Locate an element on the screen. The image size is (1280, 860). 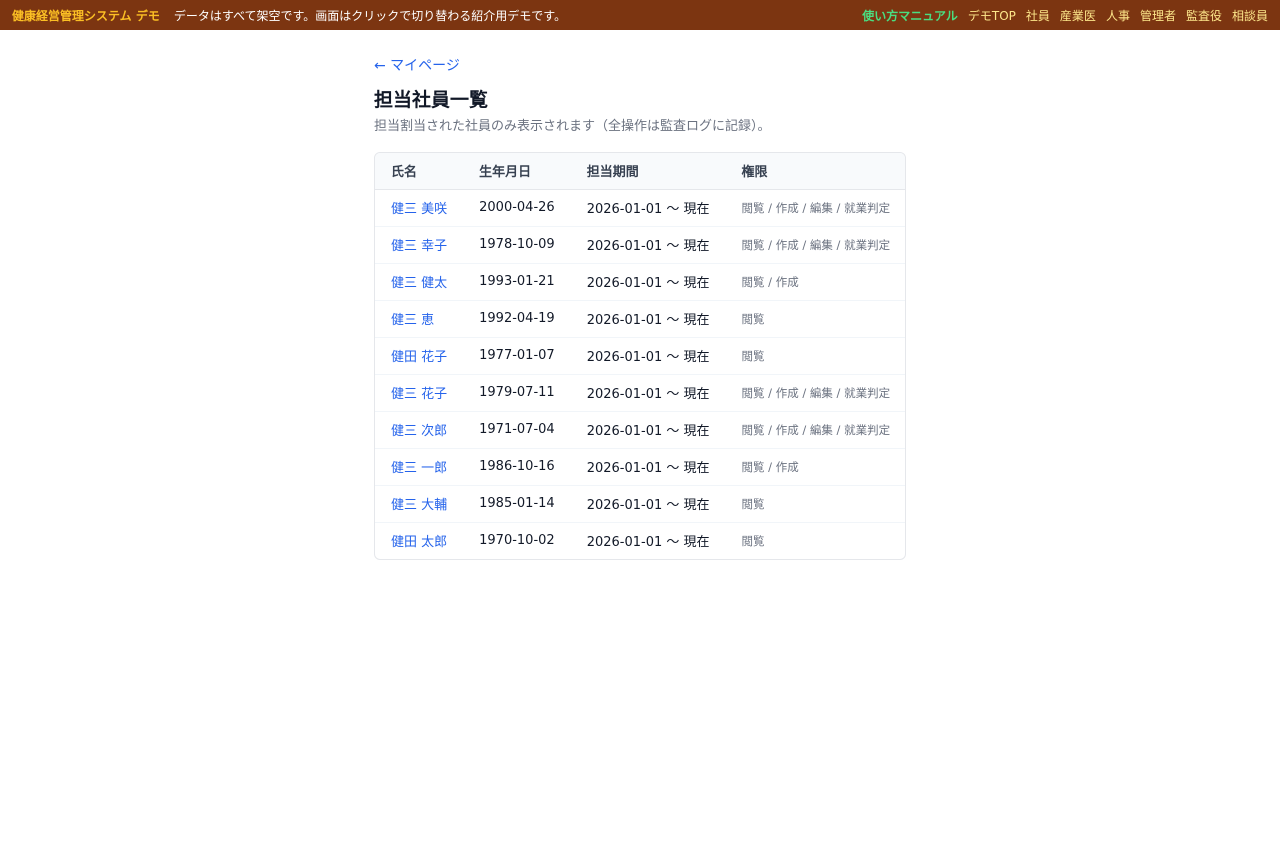
employee-name-link: 健三 美咲 is located at coordinates (419, 209).